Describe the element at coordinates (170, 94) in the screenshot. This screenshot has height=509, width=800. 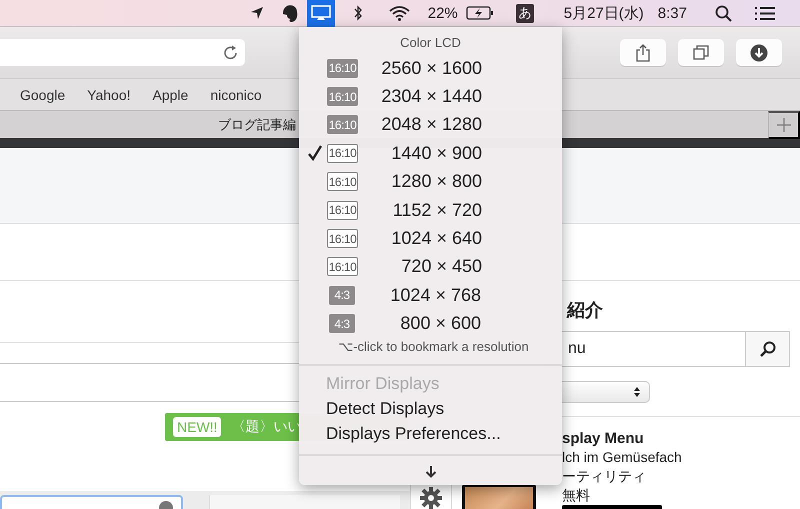
I see `bookmark-link: Apple` at that location.